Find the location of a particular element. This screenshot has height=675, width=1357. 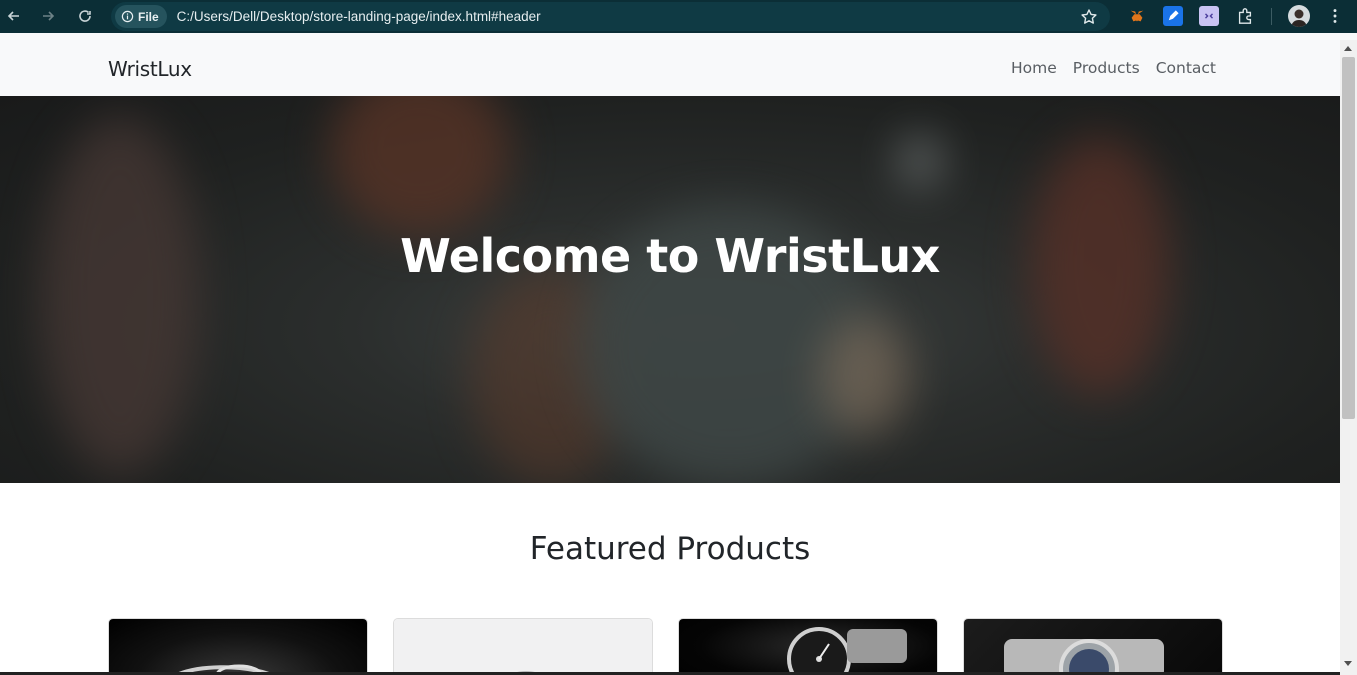

forward-arrow-icon is located at coordinates (48, 16).